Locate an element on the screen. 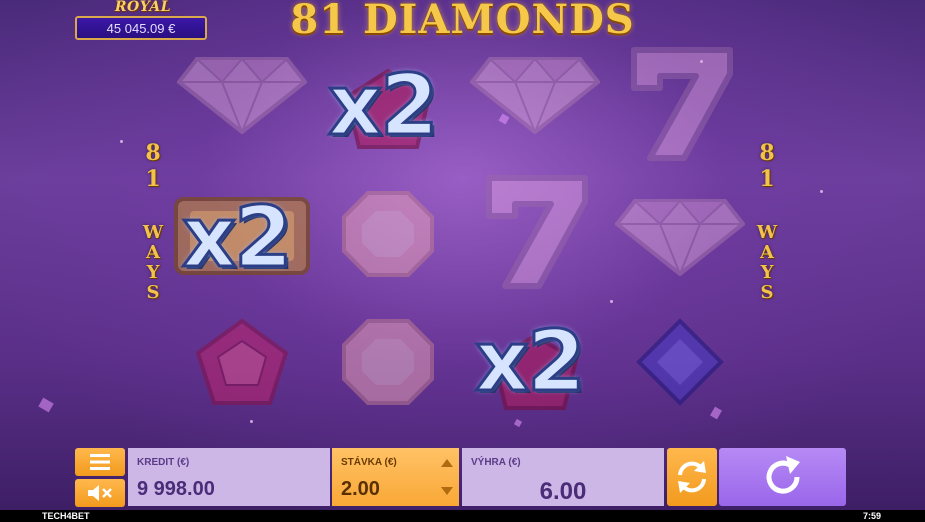  menu-button is located at coordinates (100, 462).